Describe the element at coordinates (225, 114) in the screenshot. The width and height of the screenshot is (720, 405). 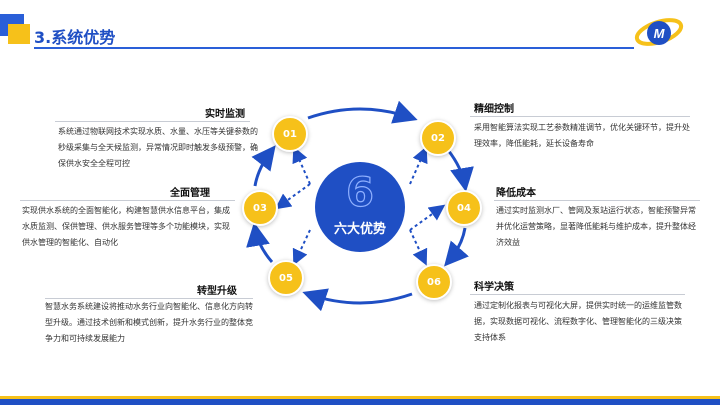
I see `section-title-realtime-monitoring: 实时监测` at that location.